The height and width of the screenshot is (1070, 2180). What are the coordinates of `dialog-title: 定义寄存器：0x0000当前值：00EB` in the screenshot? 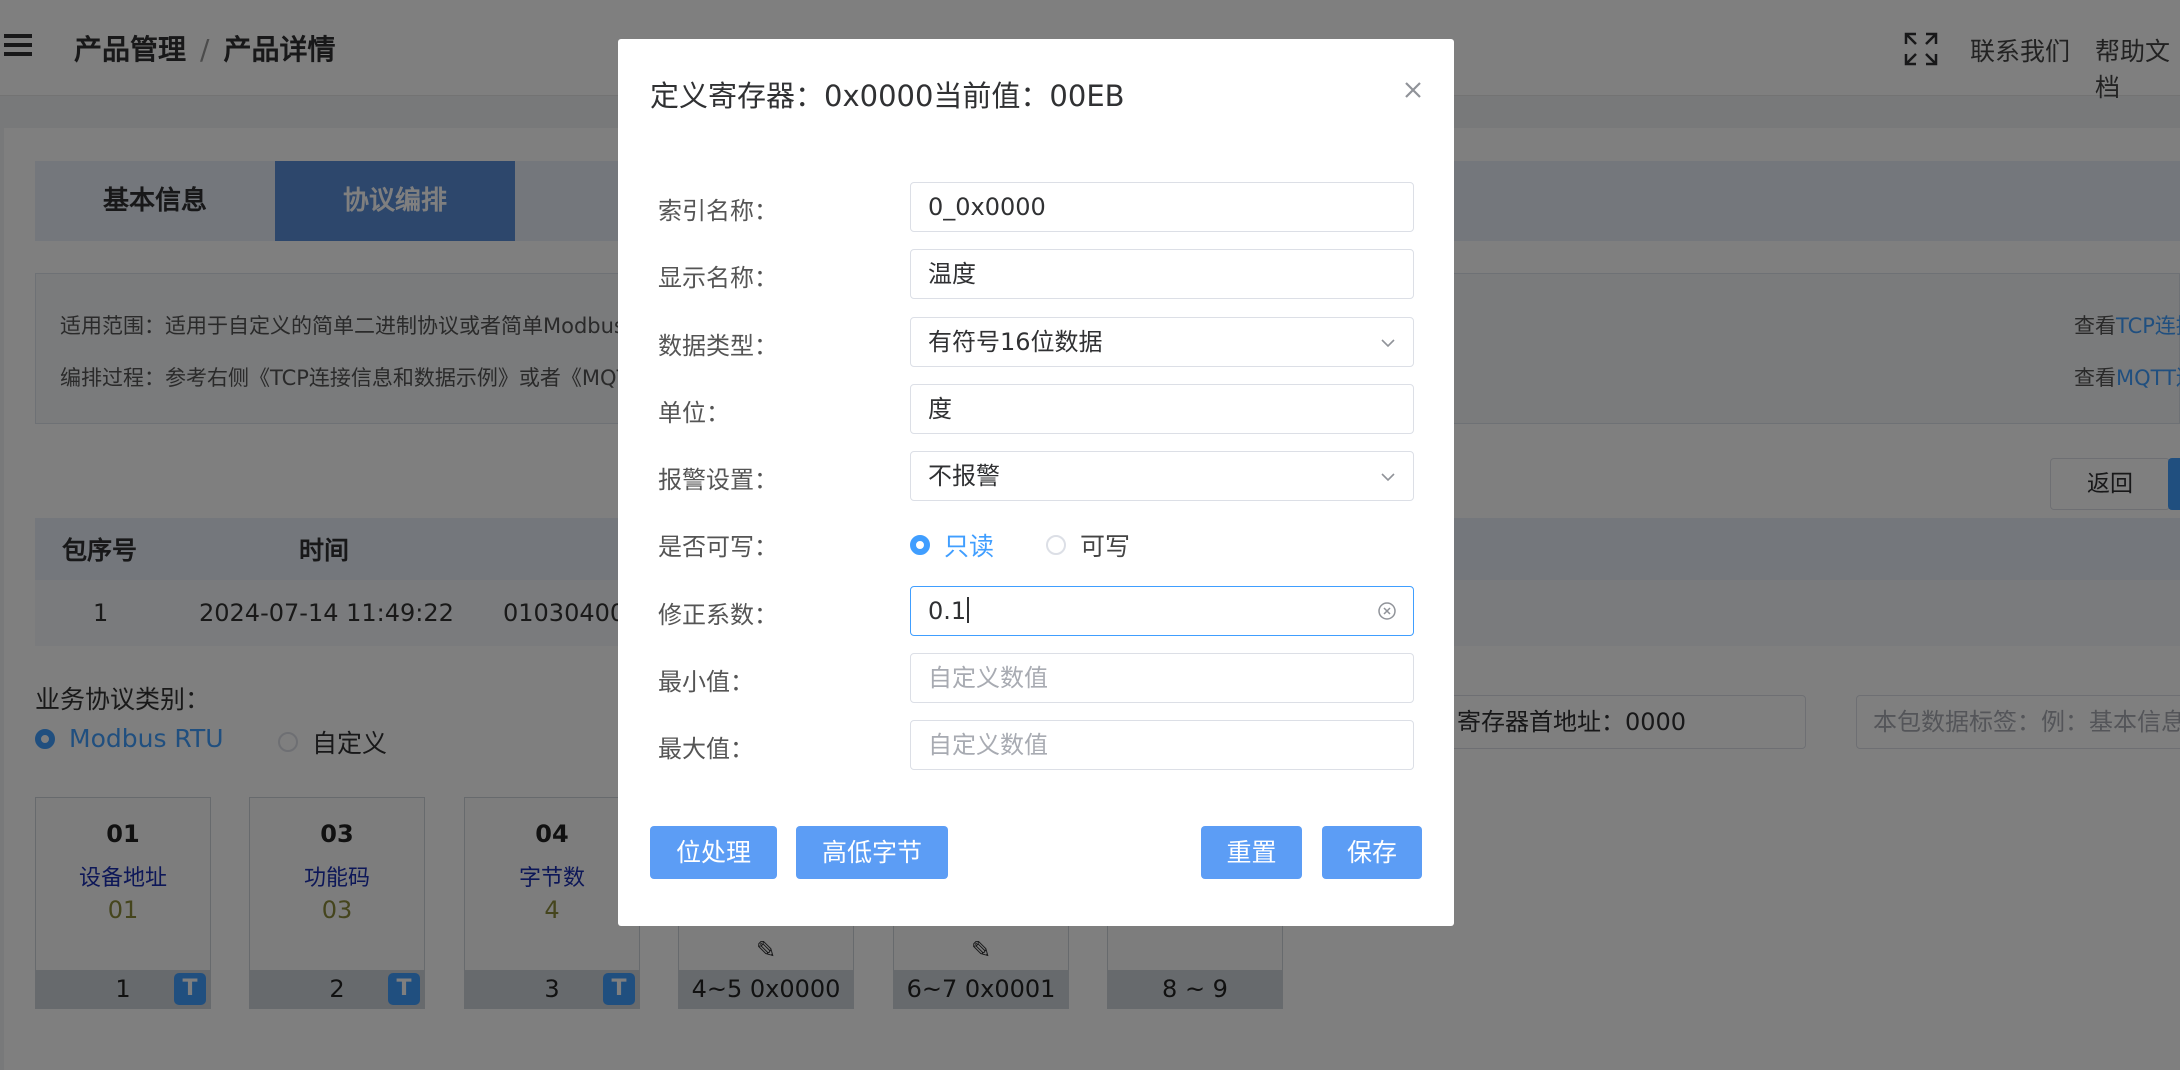 It's located at (887, 96).